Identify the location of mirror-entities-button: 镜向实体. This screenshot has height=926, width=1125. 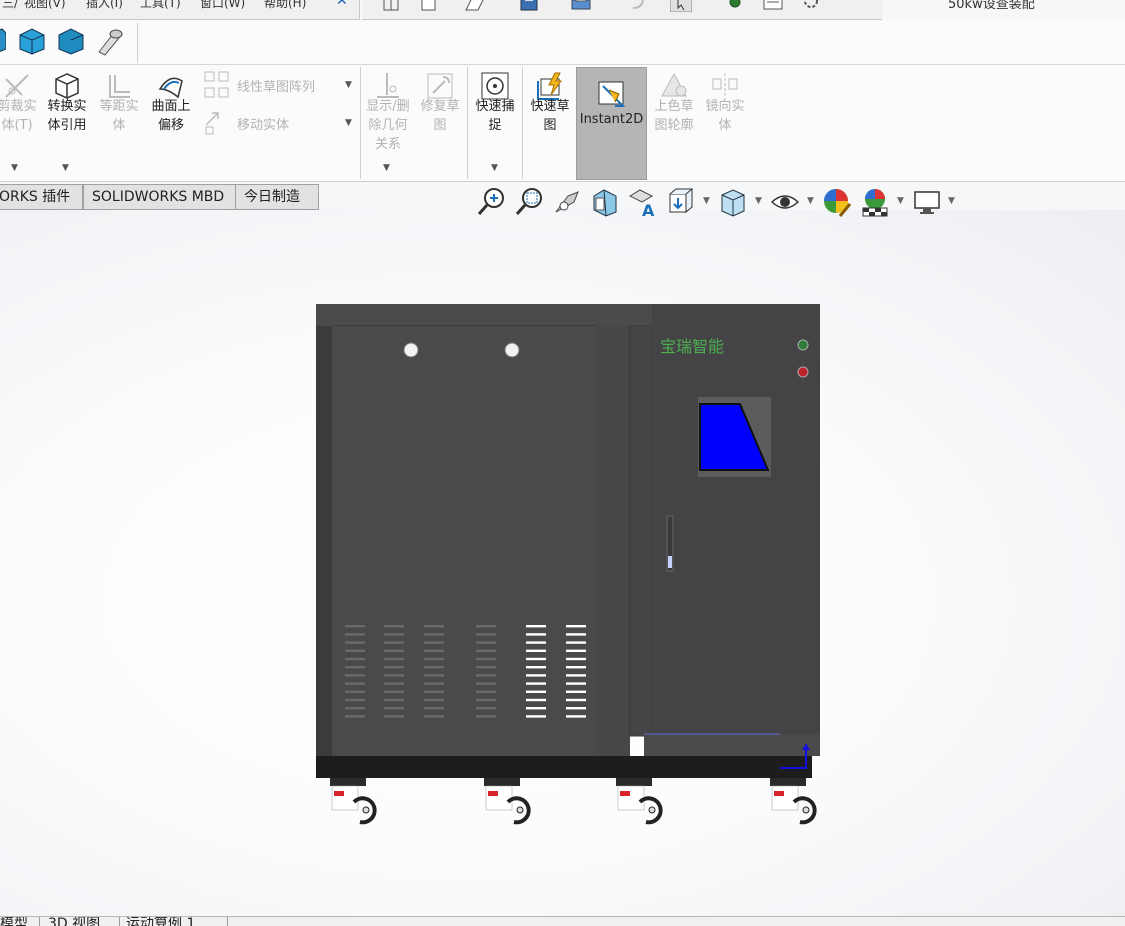
(725, 100).